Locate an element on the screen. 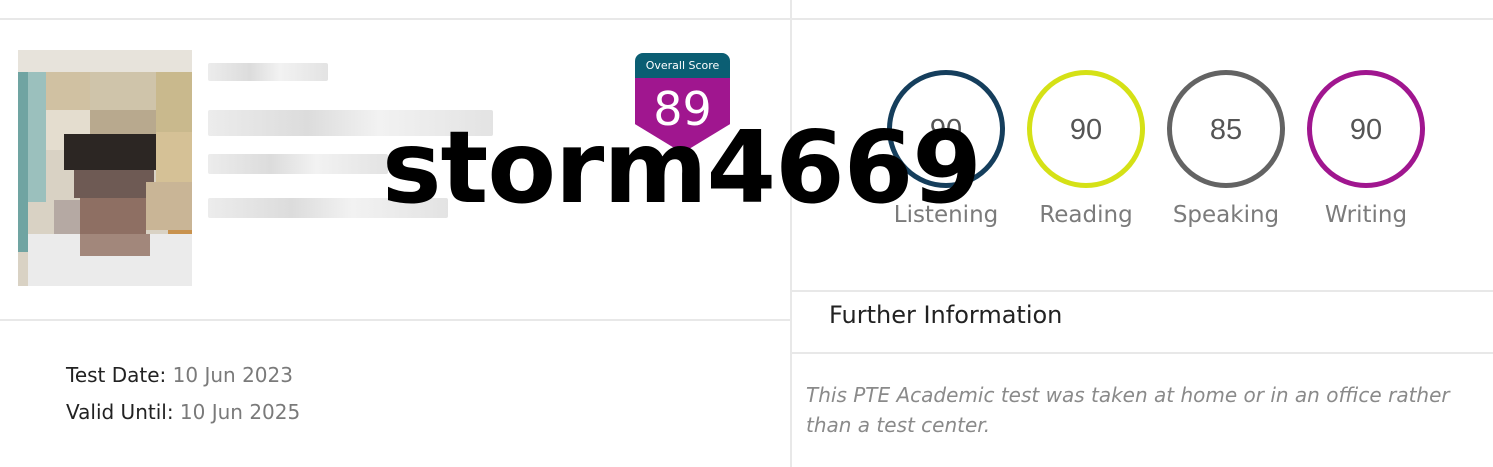 This screenshot has width=1493, height=467. speaking-score: 85 Speaking is located at coordinates (1230, 155).